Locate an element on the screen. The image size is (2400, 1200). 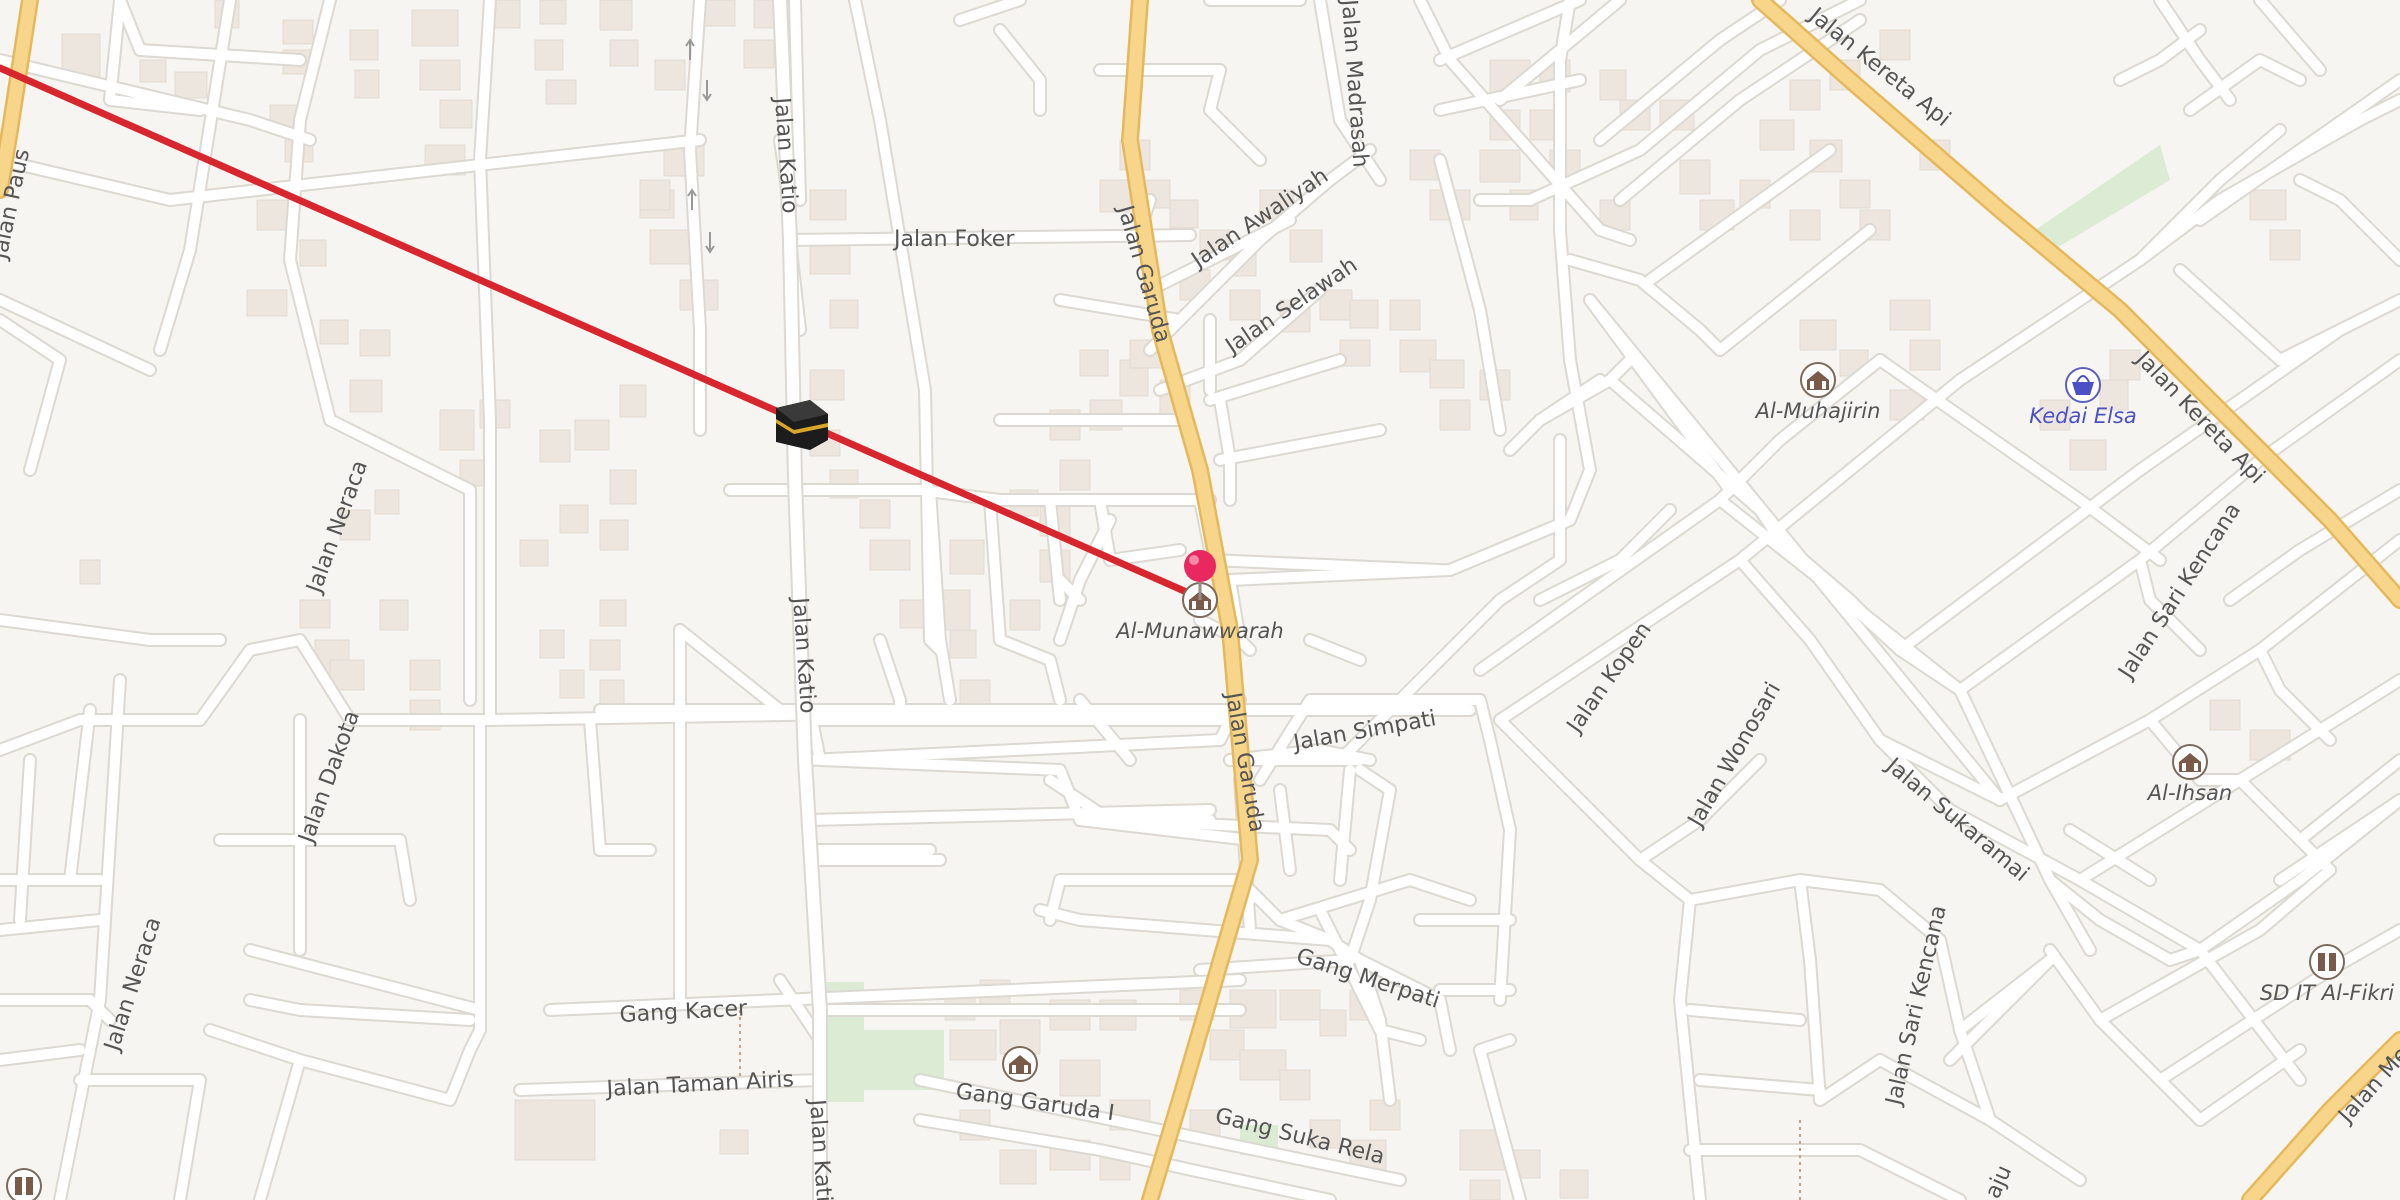
poi-label-al-munawwarah: Al-Munawwarah is located at coordinates (1198, 631).